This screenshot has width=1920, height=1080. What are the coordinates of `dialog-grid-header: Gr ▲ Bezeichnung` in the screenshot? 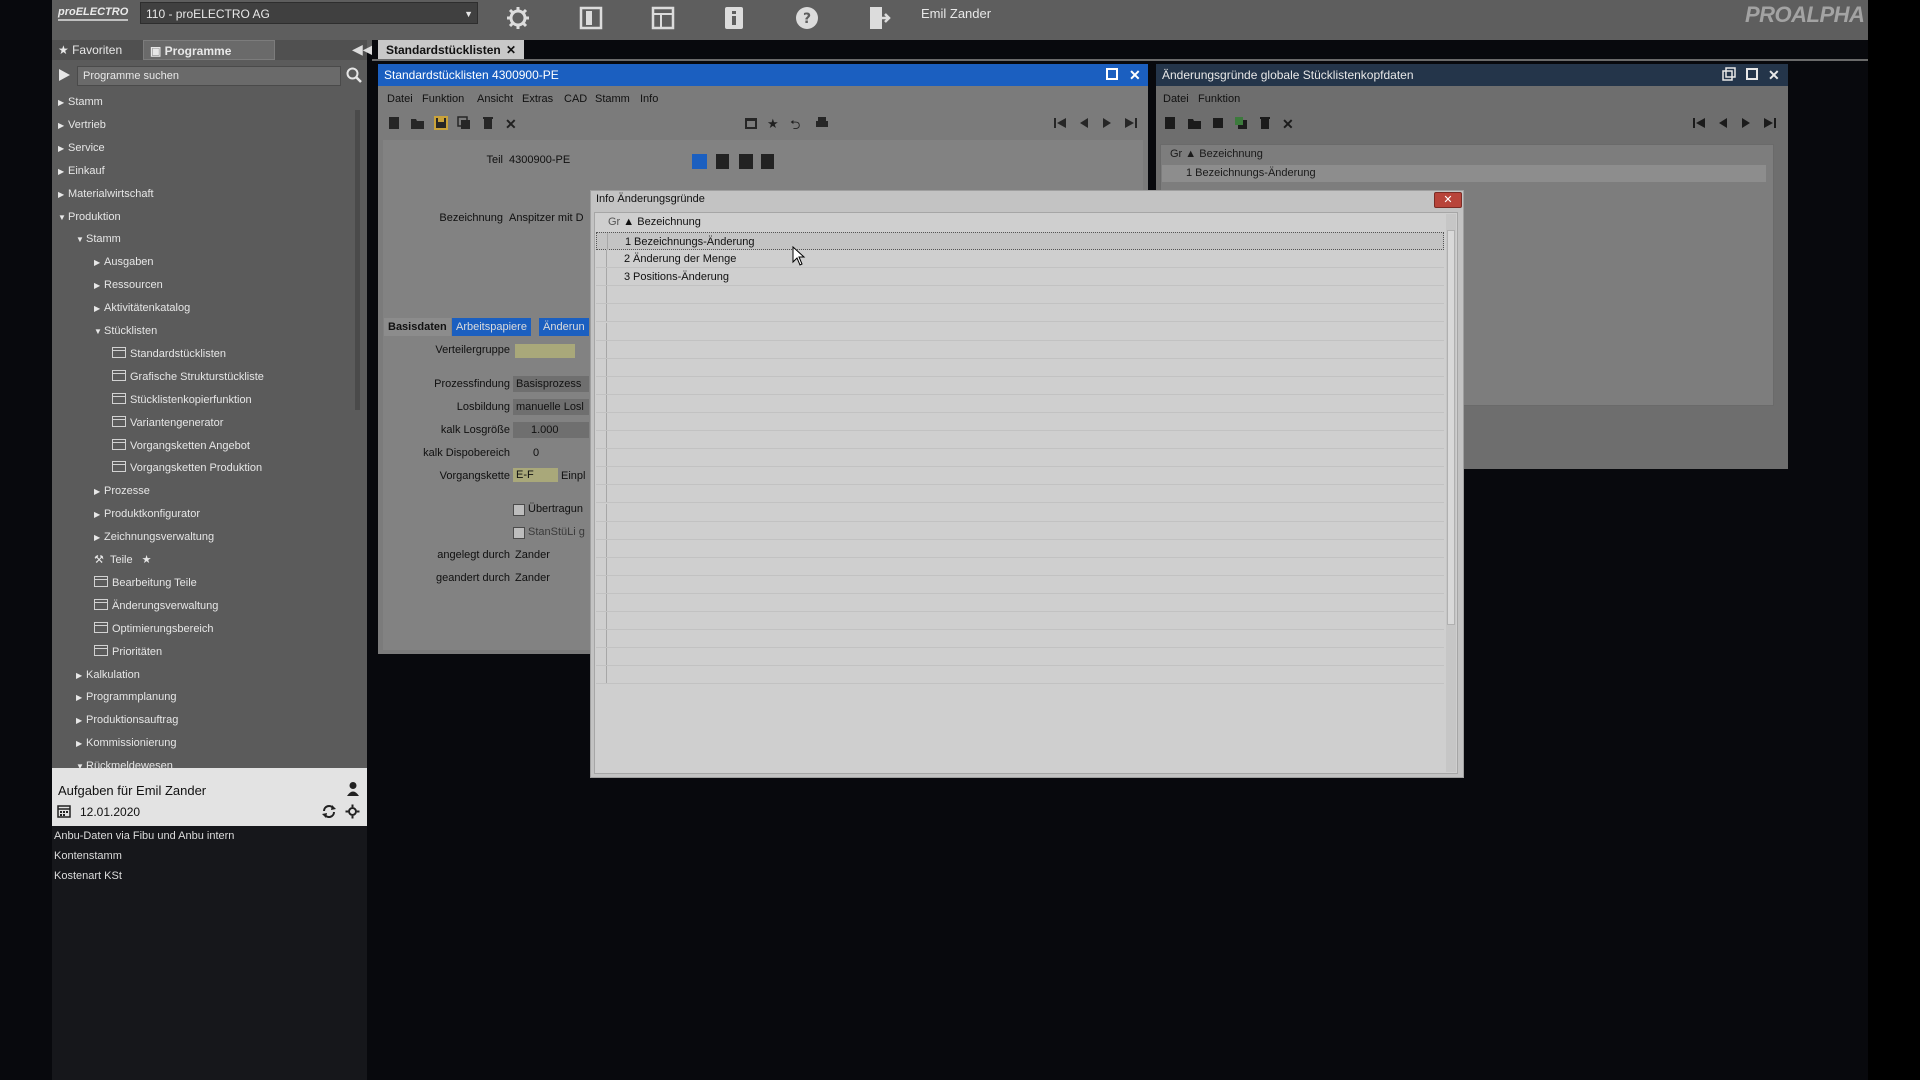 It's located at (654, 222).